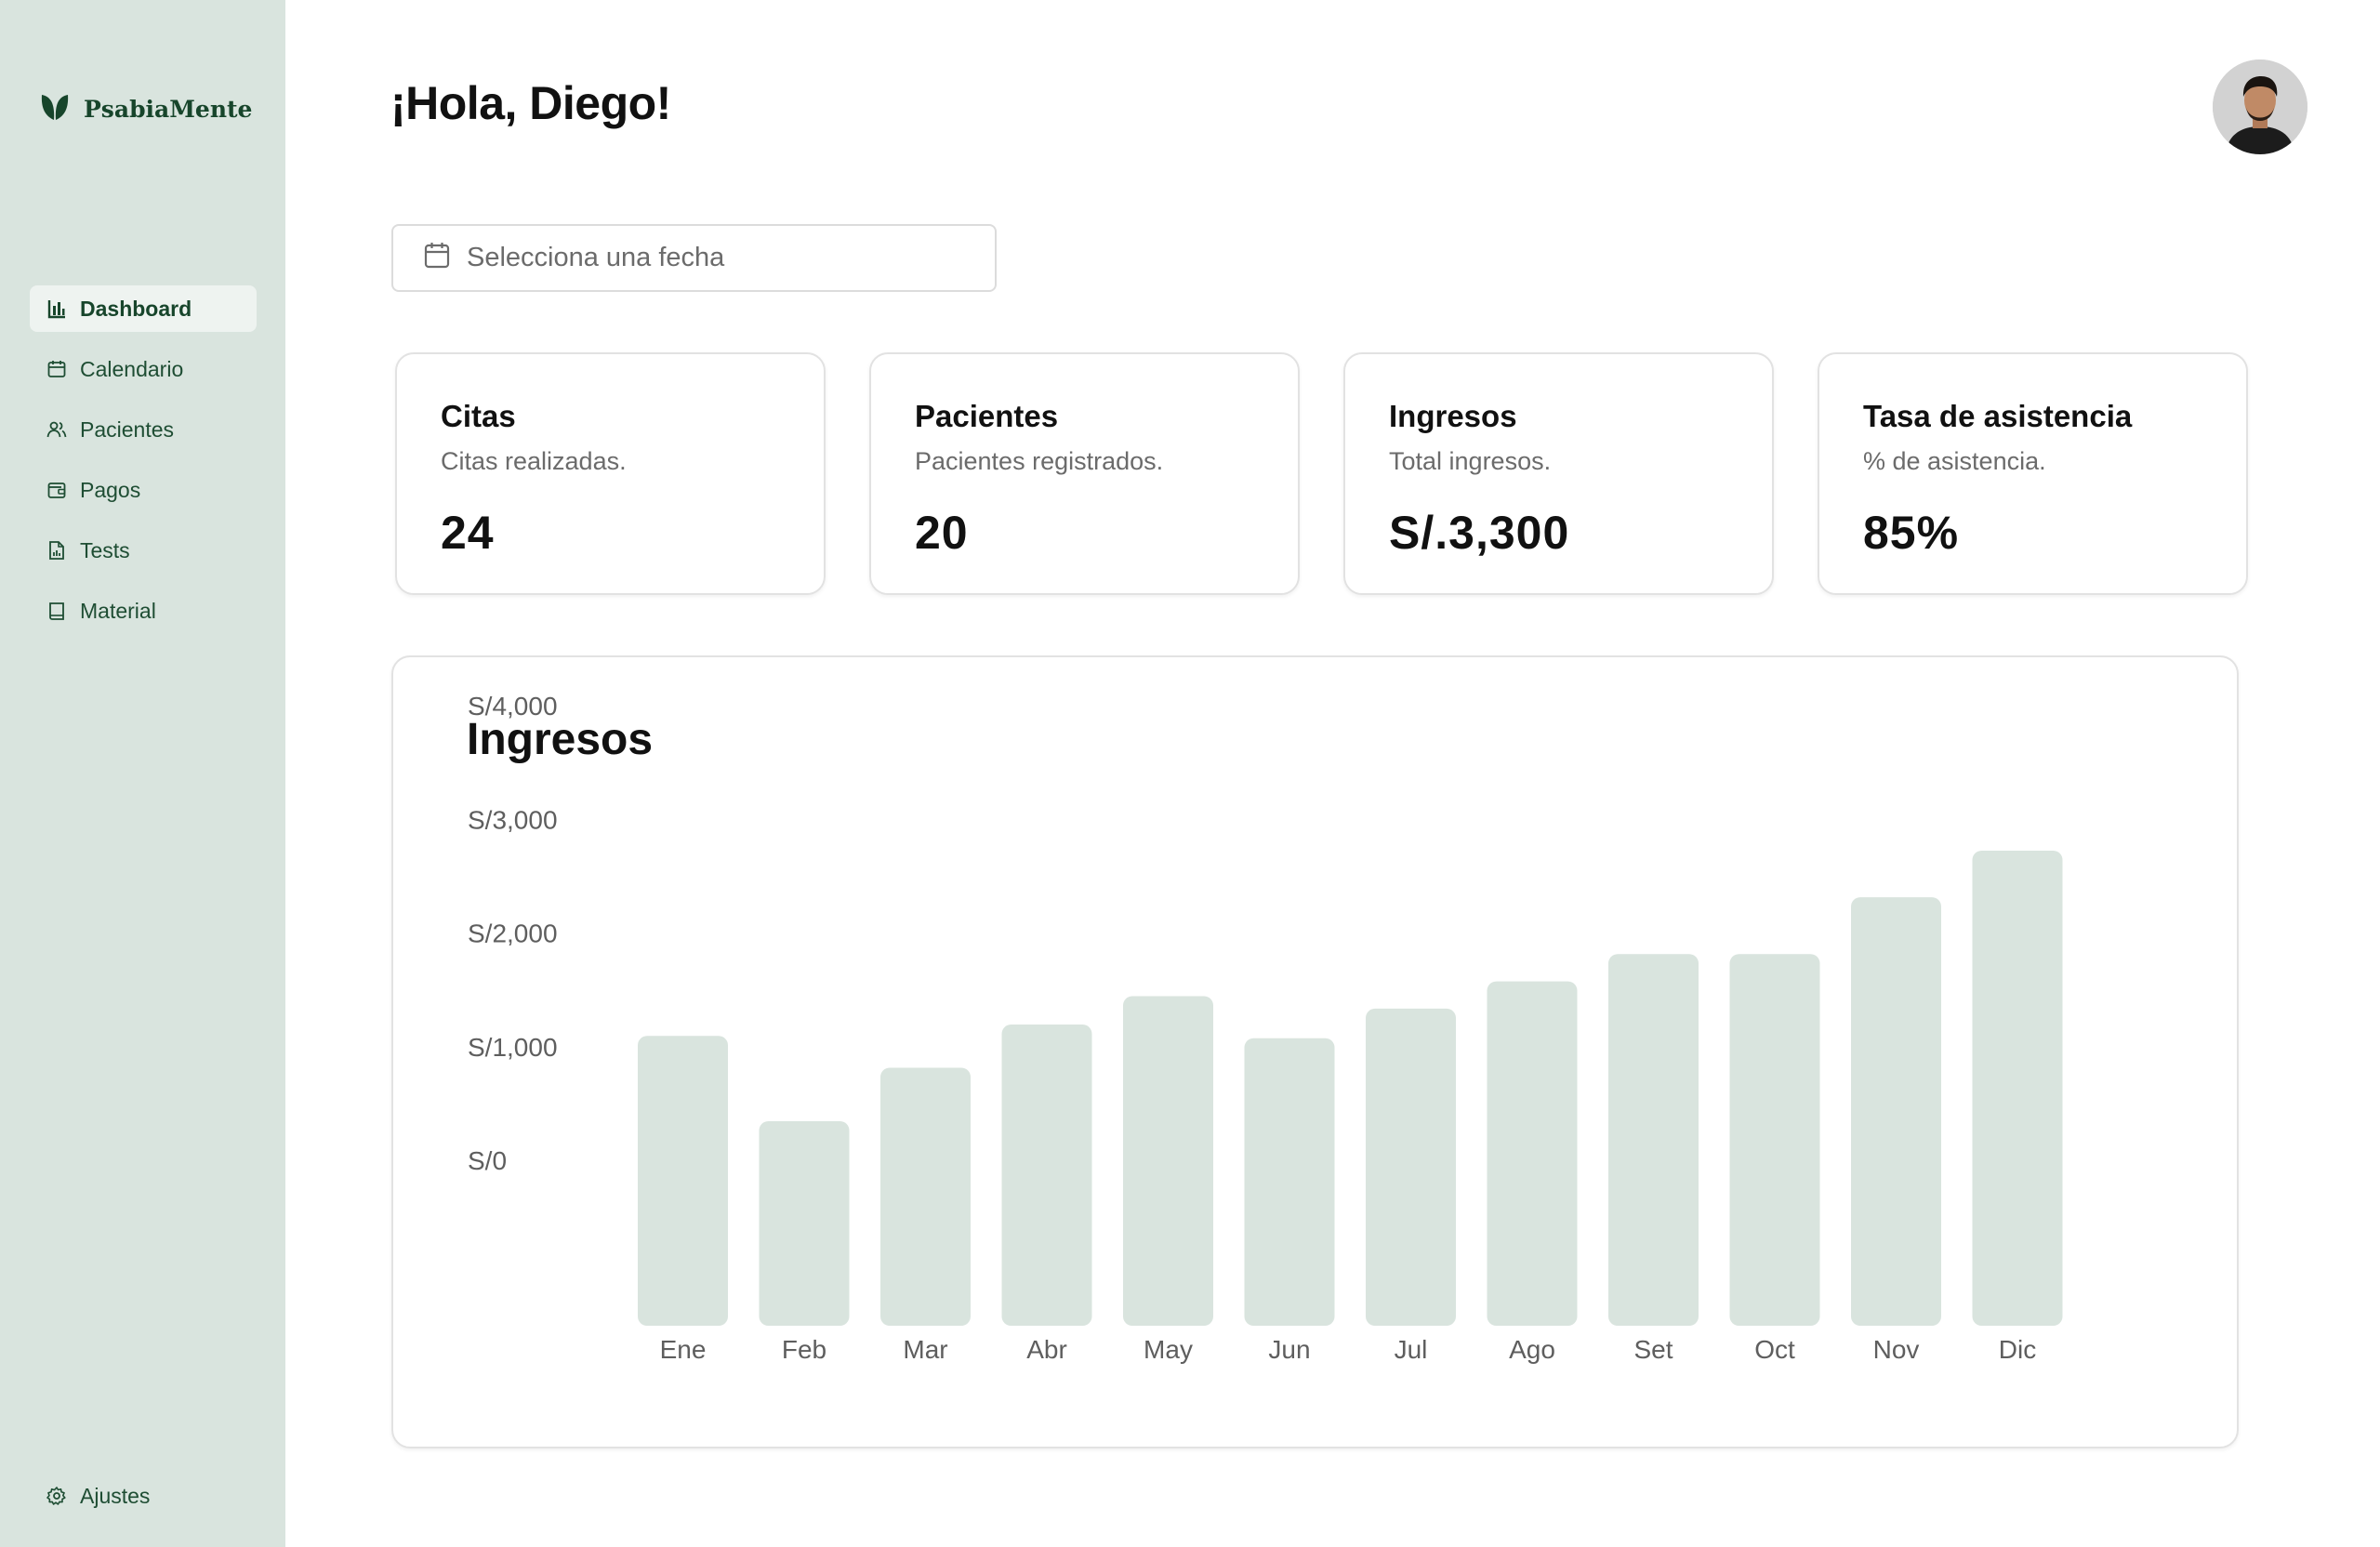 The image size is (2380, 1547). I want to click on bar-mar, so click(925, 1196).